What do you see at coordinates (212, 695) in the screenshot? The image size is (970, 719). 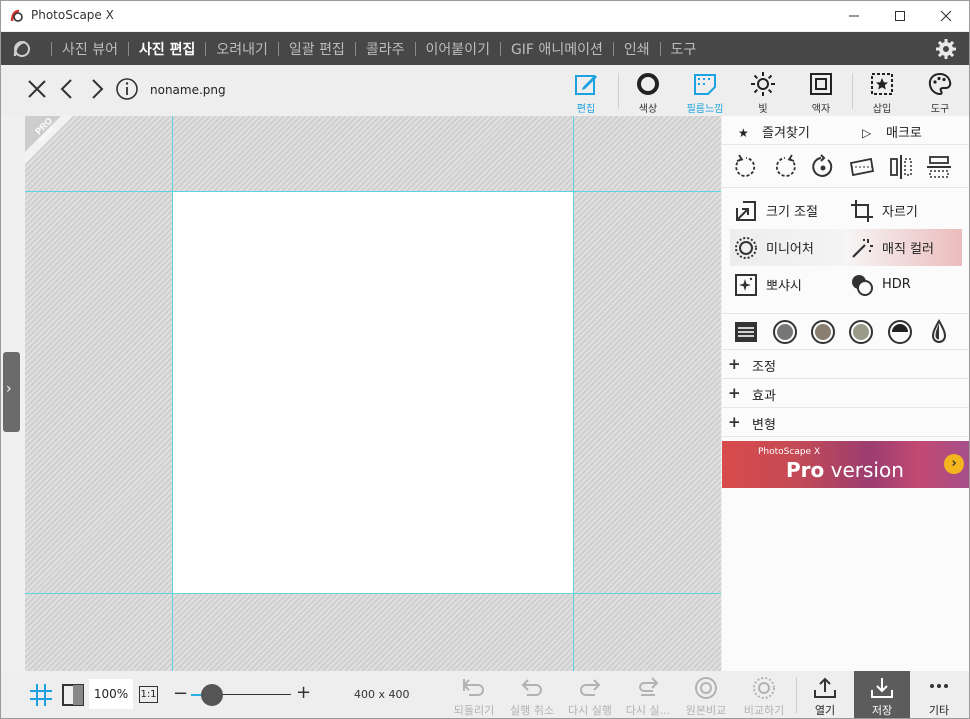 I see `zoom-slider-thumb` at bounding box center [212, 695].